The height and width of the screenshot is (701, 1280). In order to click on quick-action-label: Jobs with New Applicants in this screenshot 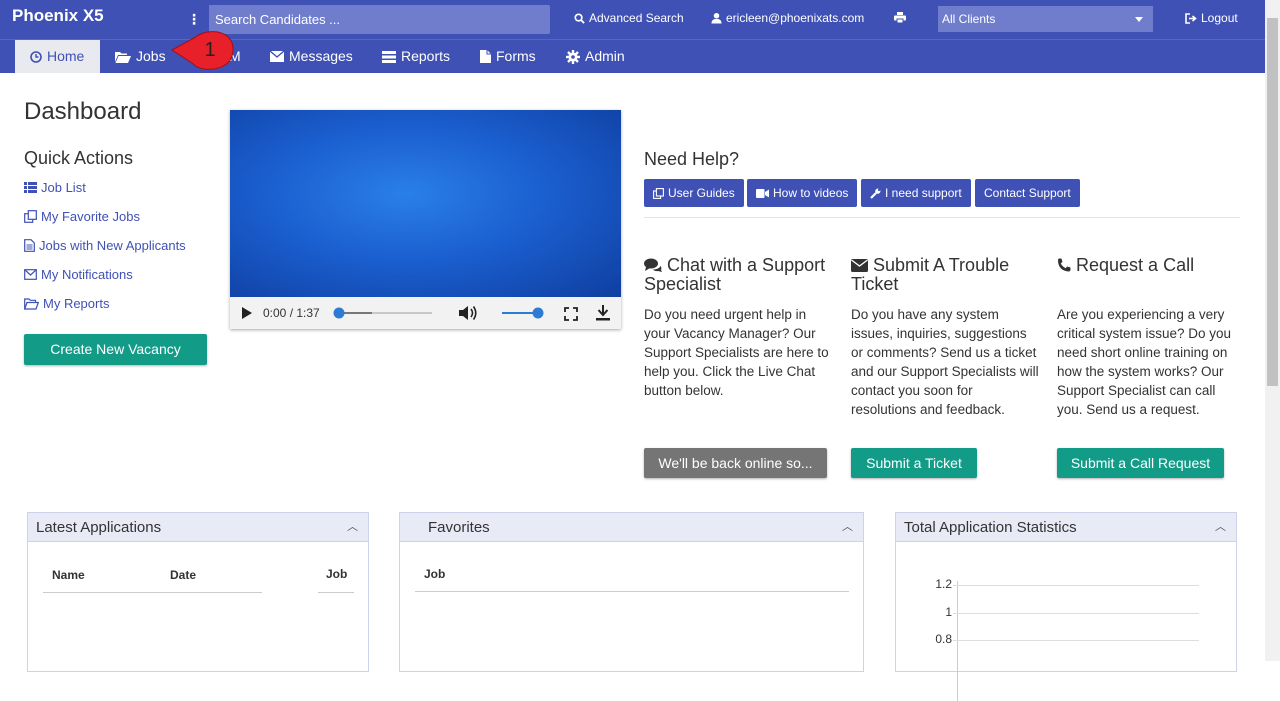, I will do `click(112, 245)`.